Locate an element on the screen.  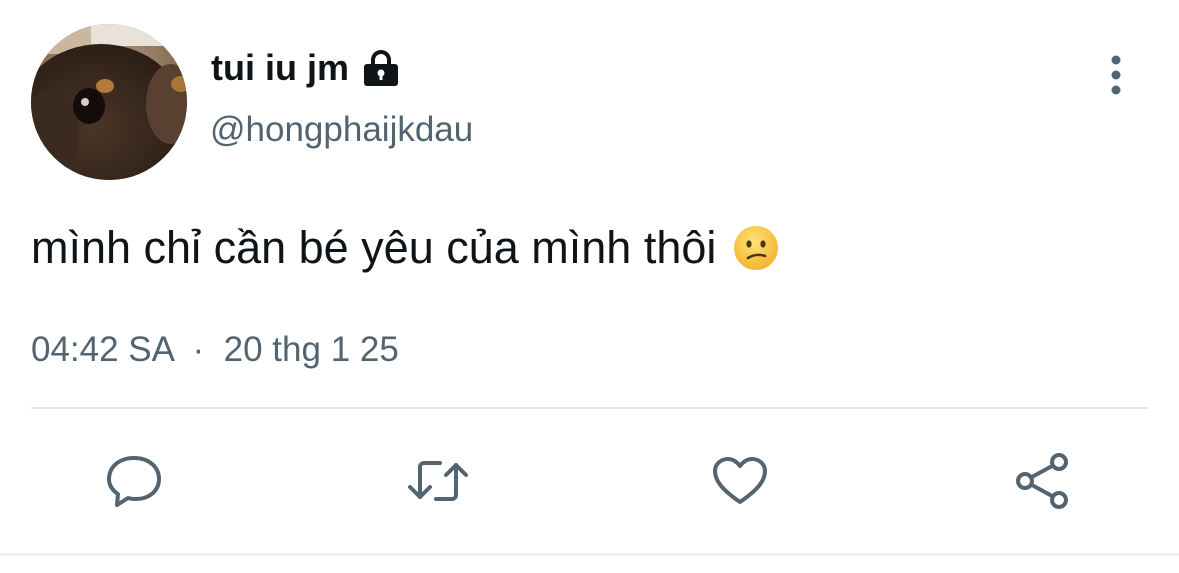
lock-icon is located at coordinates (381, 68).